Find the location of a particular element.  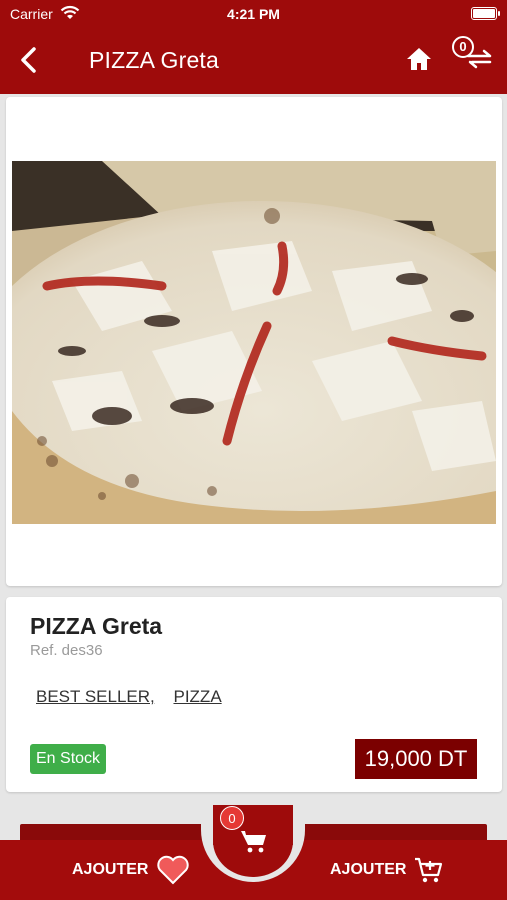

home-icon is located at coordinates (419, 59).